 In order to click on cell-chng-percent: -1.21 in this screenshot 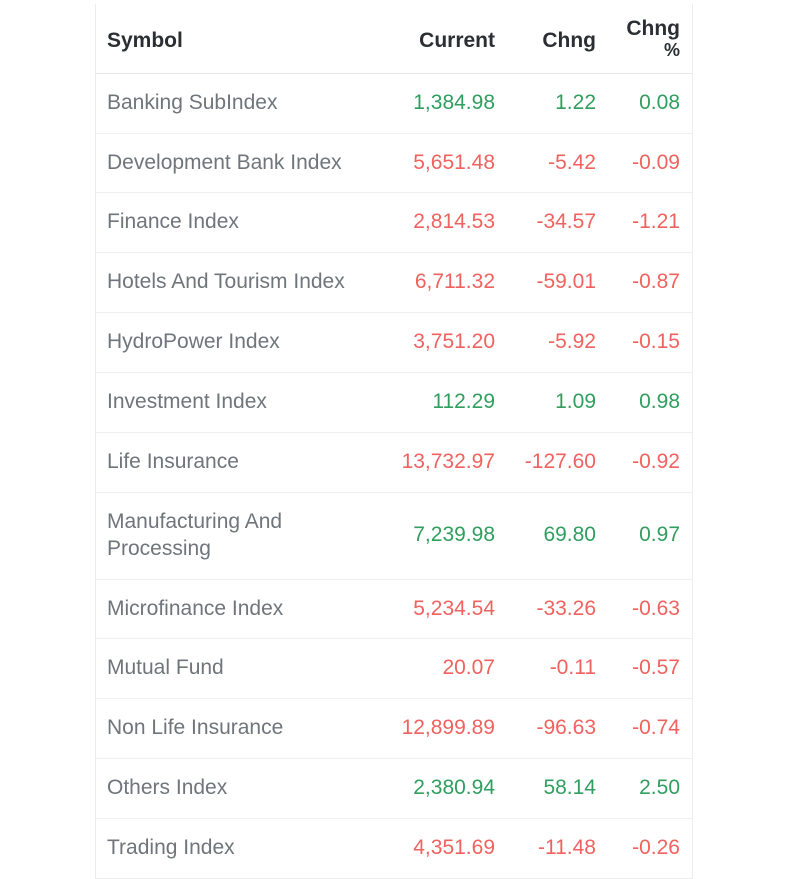, I will do `click(649, 223)`.